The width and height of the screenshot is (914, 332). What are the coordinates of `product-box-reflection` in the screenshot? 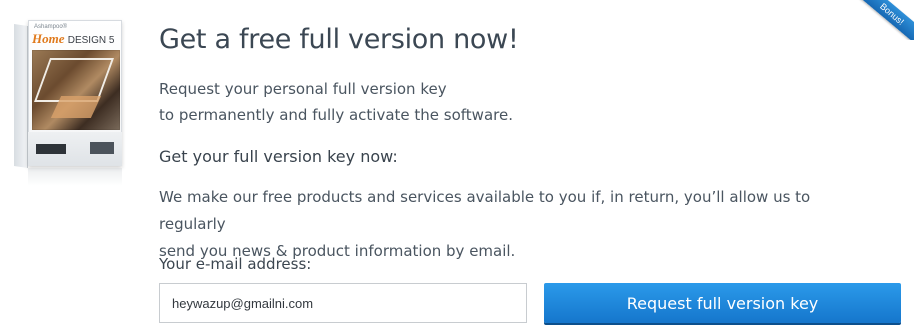 It's located at (75, 177).